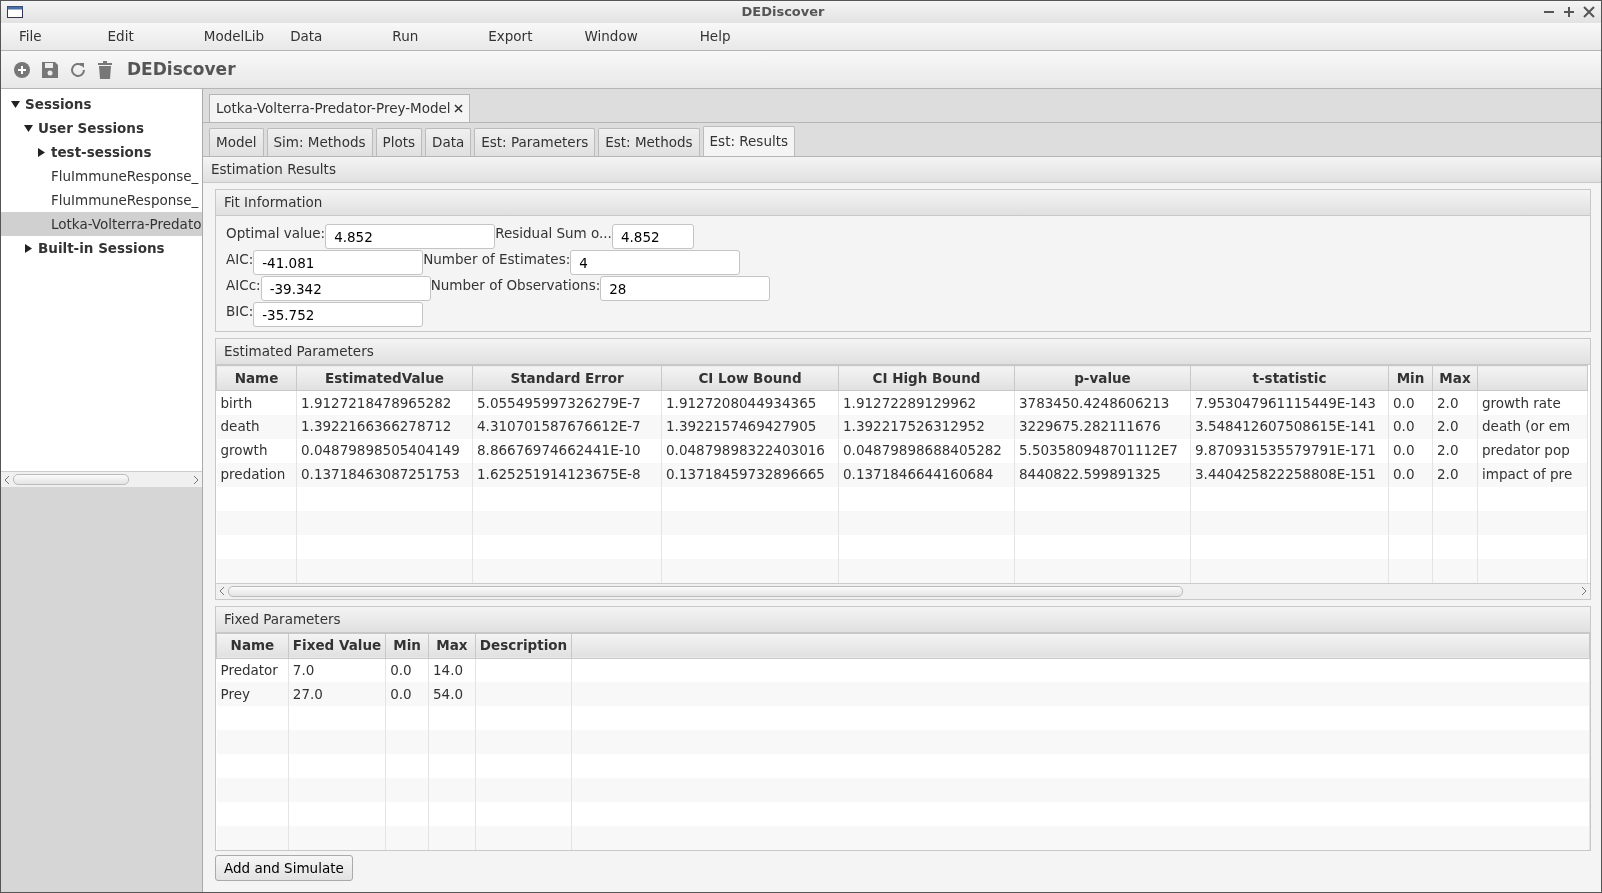  Describe the element at coordinates (1102, 378) in the screenshot. I see `column-header: p-value` at that location.